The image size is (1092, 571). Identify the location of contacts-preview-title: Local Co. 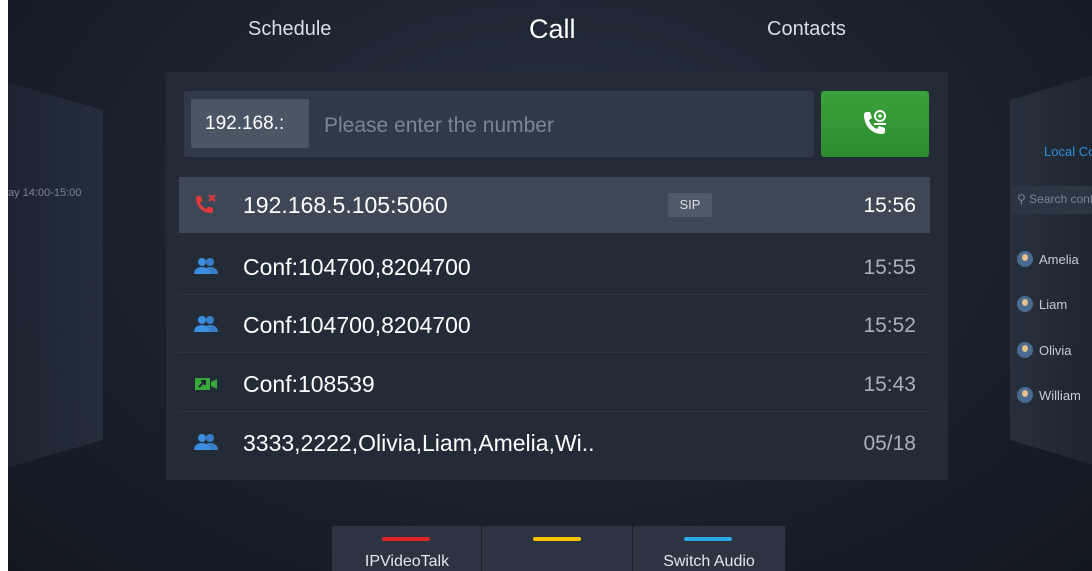
(1068, 151).